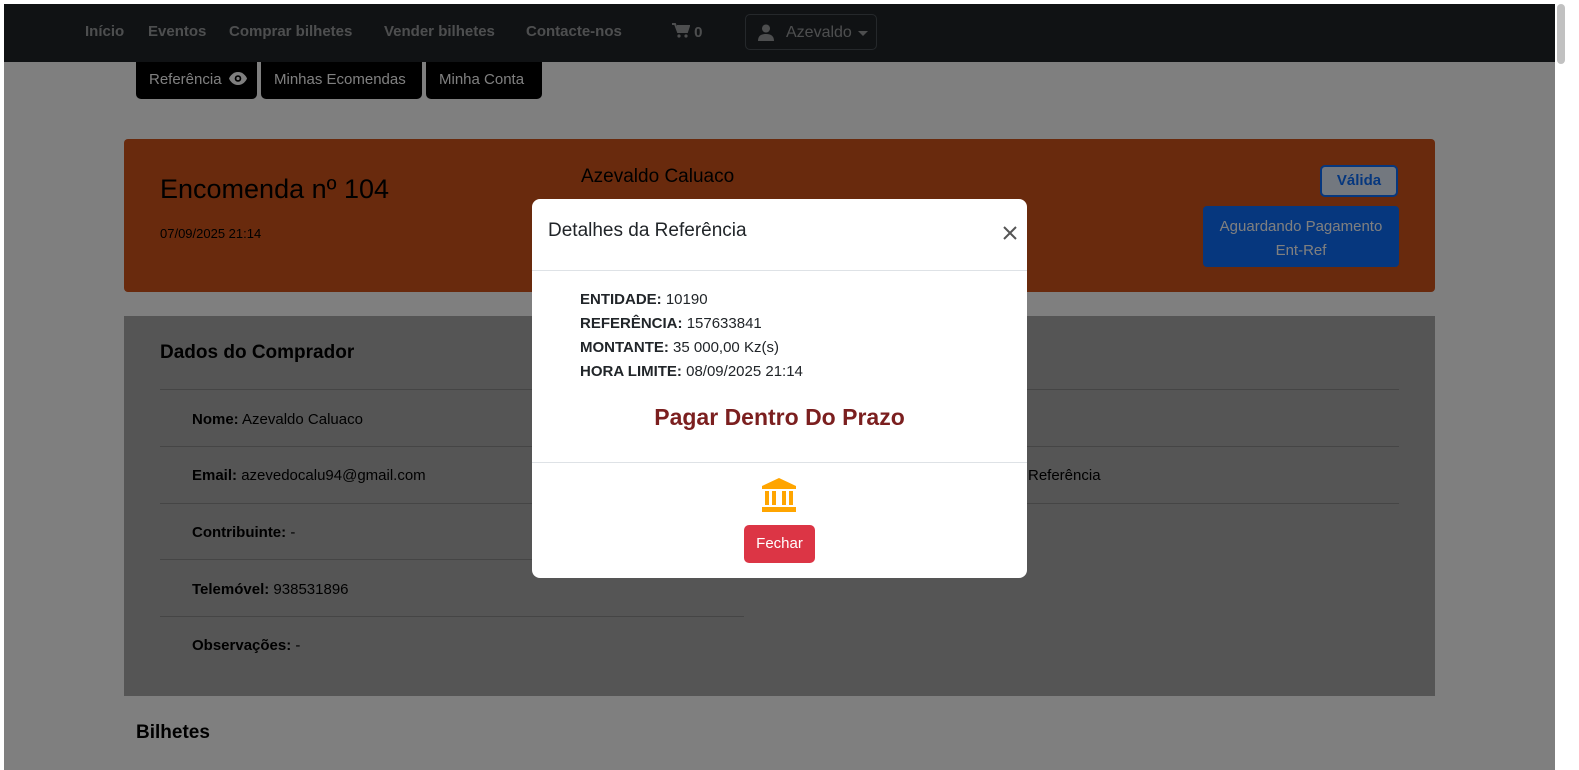  Describe the element at coordinates (779, 462) in the screenshot. I see `modal-footer-divider` at that location.